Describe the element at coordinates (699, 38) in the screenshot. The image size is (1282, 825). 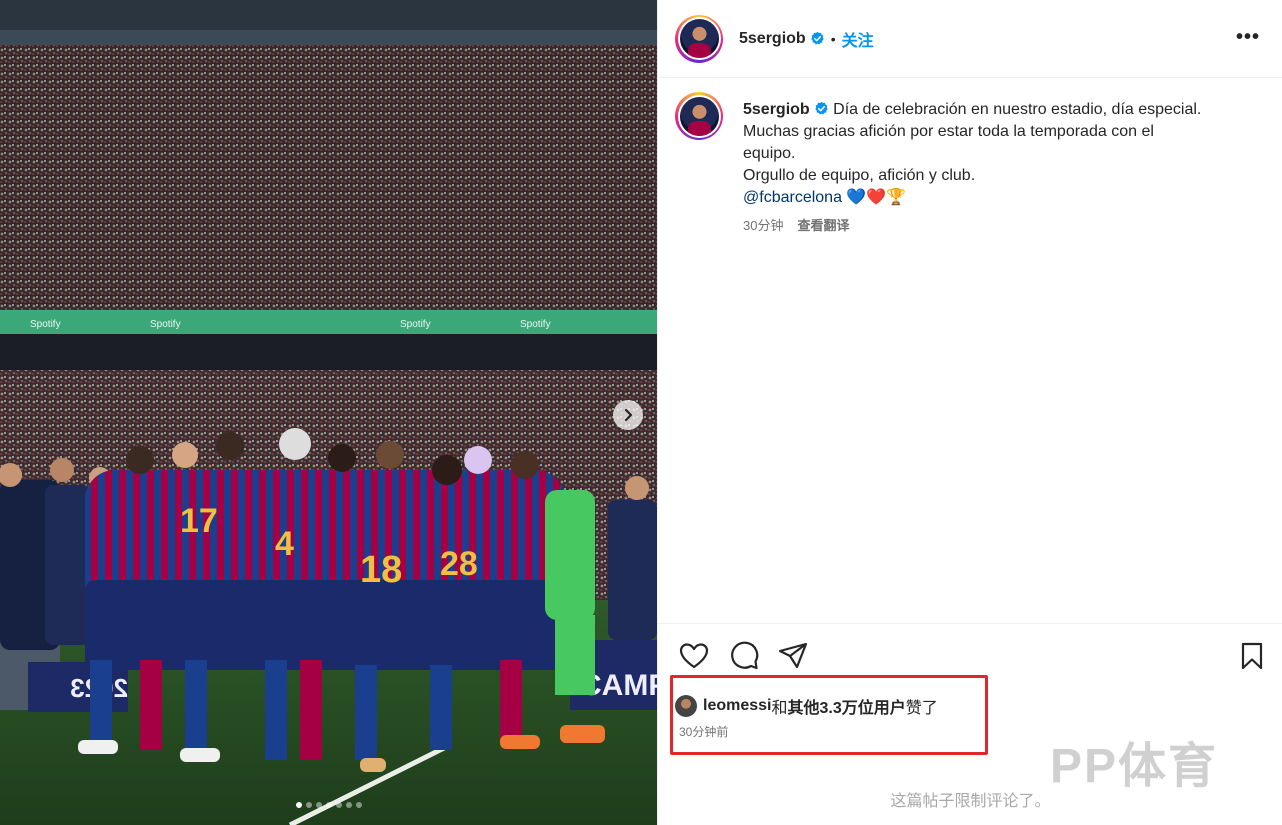
I see `avatar` at that location.